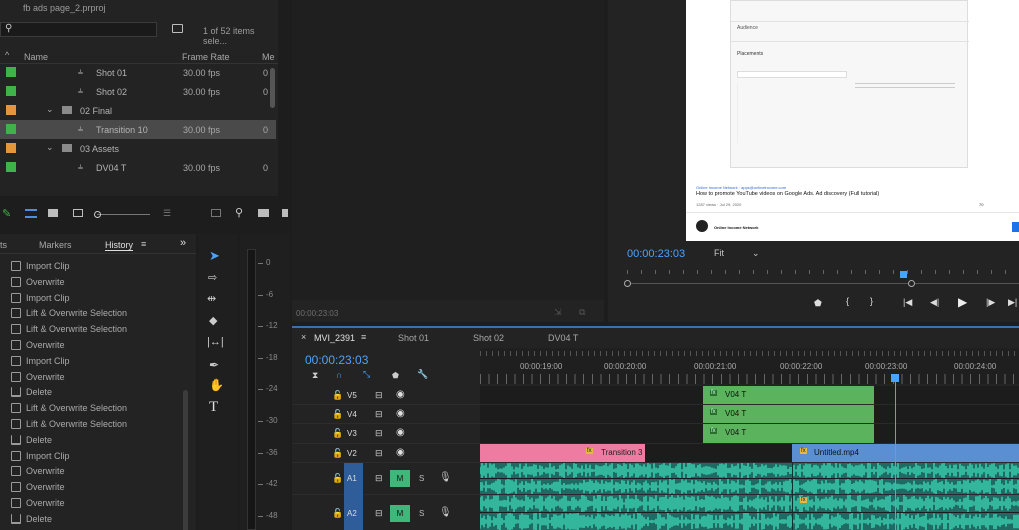  I want to click on go-to-in-icon: |◀, so click(907, 302).